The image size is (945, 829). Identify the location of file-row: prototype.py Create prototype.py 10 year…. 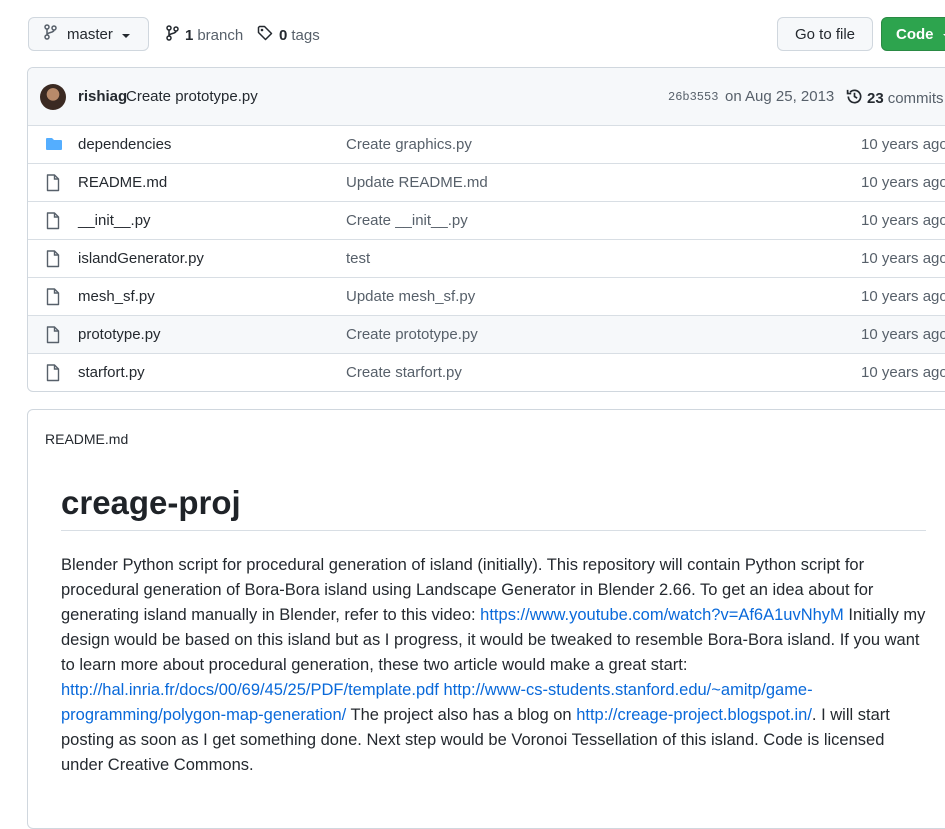
(486, 334).